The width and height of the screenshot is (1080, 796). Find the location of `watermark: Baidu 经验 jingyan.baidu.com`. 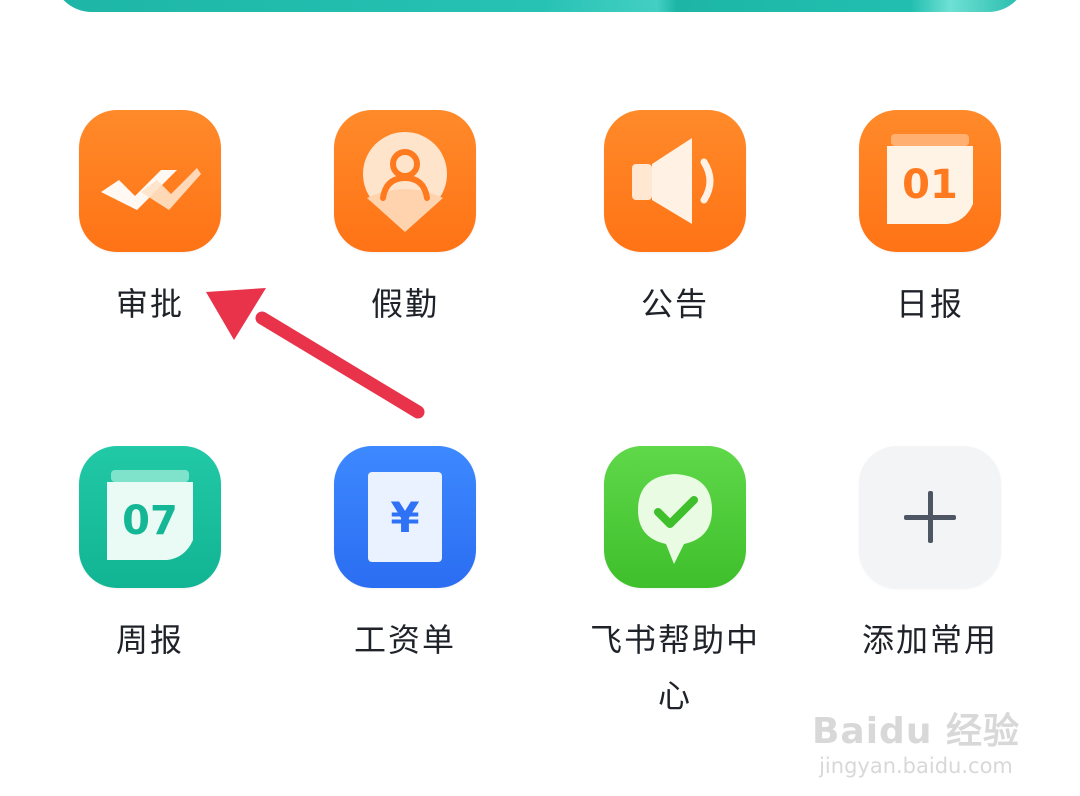

watermark: Baidu 经验 jingyan.baidu.com is located at coordinates (916, 740).